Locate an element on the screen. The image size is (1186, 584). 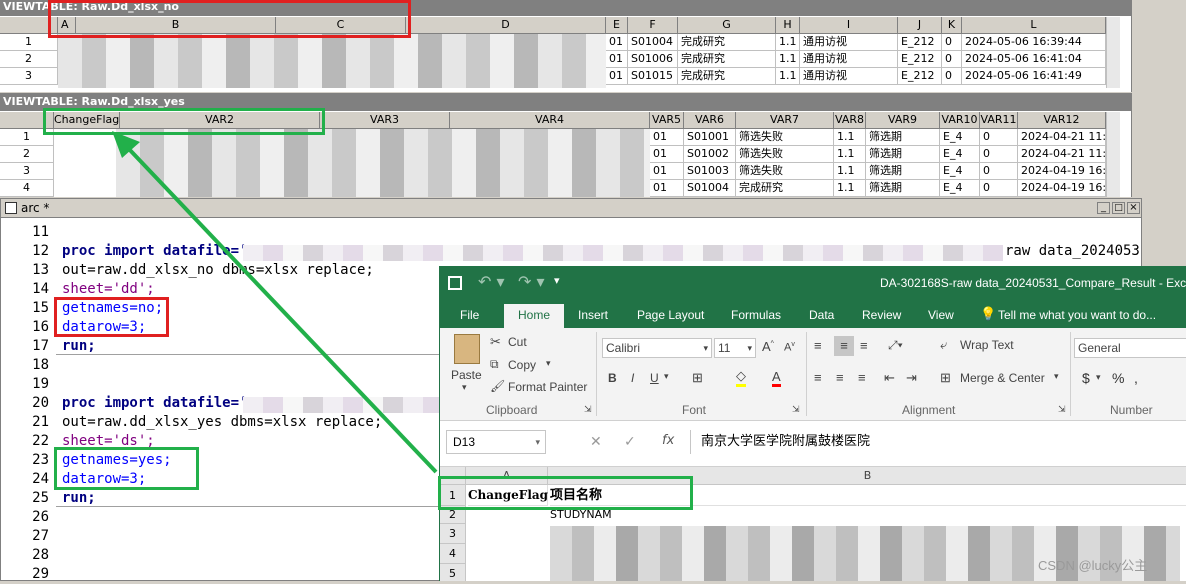
arrow-shaft is located at coordinates (282, 310).